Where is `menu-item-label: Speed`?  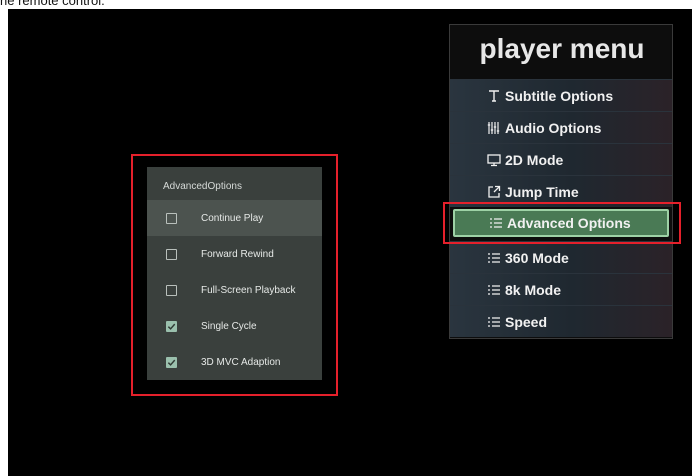
menu-item-label: Speed is located at coordinates (526, 321).